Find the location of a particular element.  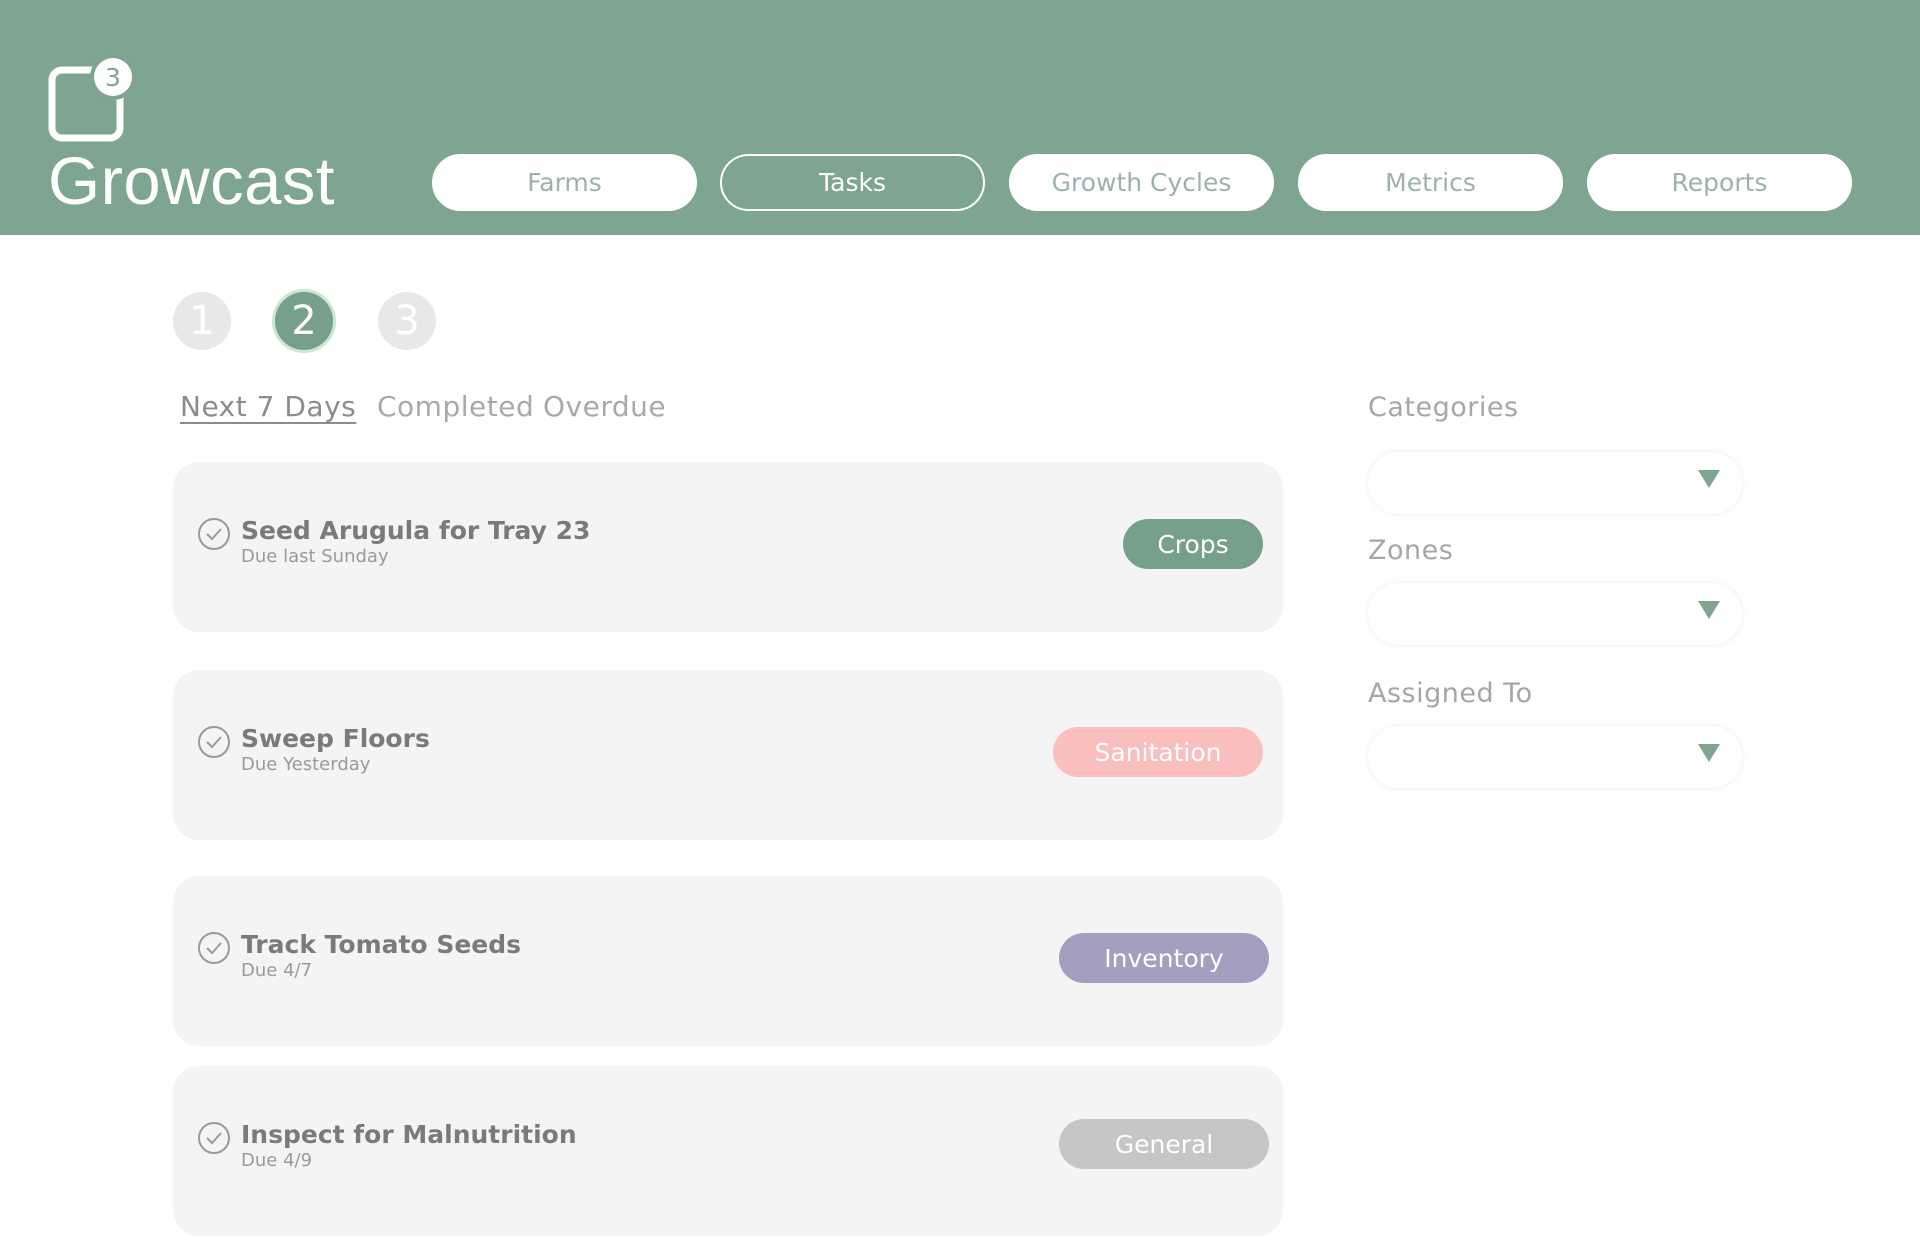

task-due: Due Yesterday is located at coordinates (306, 764).